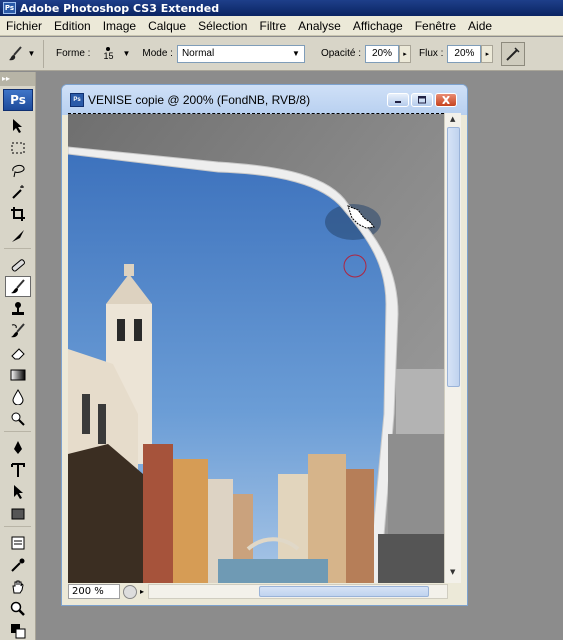 This screenshot has width=563, height=640. Describe the element at coordinates (18, 469) in the screenshot. I see `type-tool` at that location.